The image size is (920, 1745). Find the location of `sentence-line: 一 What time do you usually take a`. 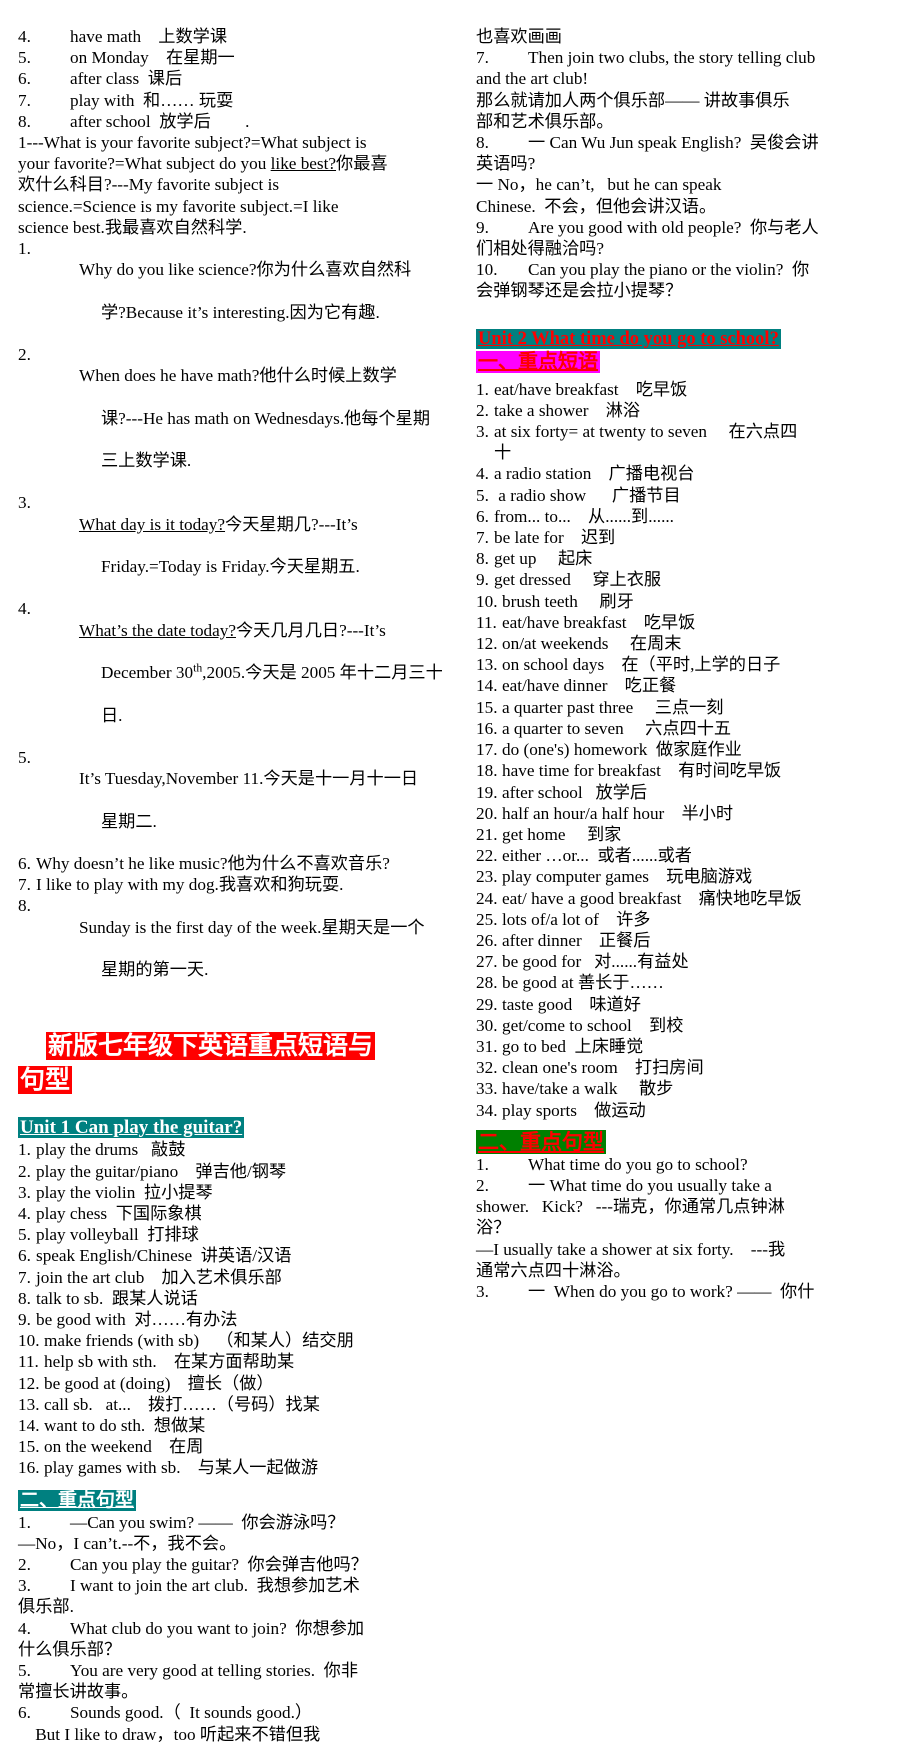

sentence-line: 一 What time do you usually take a is located at coordinates (650, 1185).